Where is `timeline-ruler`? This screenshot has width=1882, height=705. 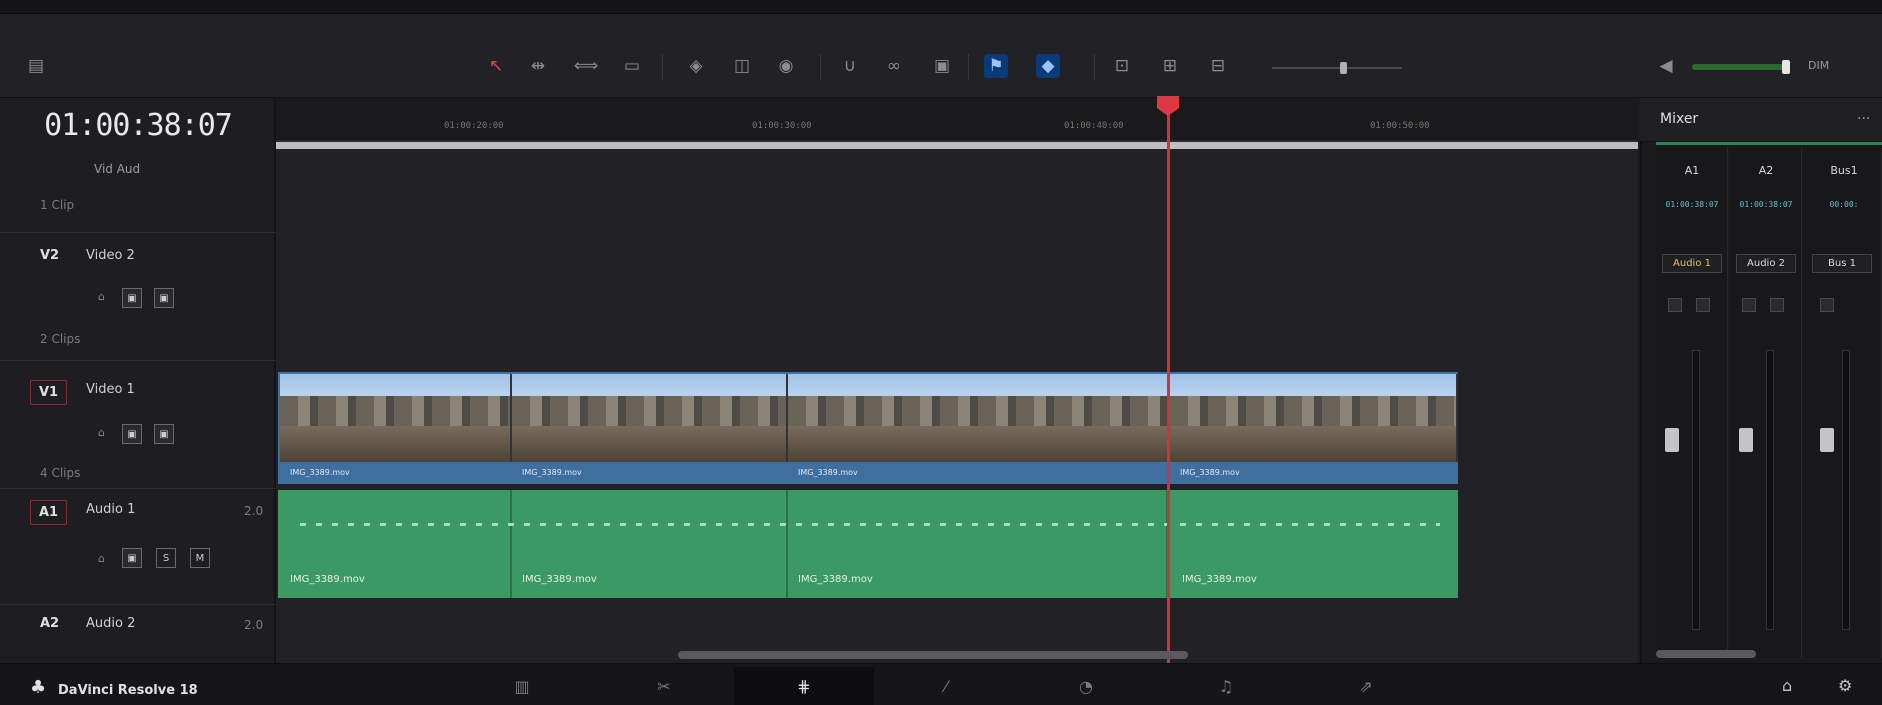
timeline-ruler is located at coordinates (957, 120).